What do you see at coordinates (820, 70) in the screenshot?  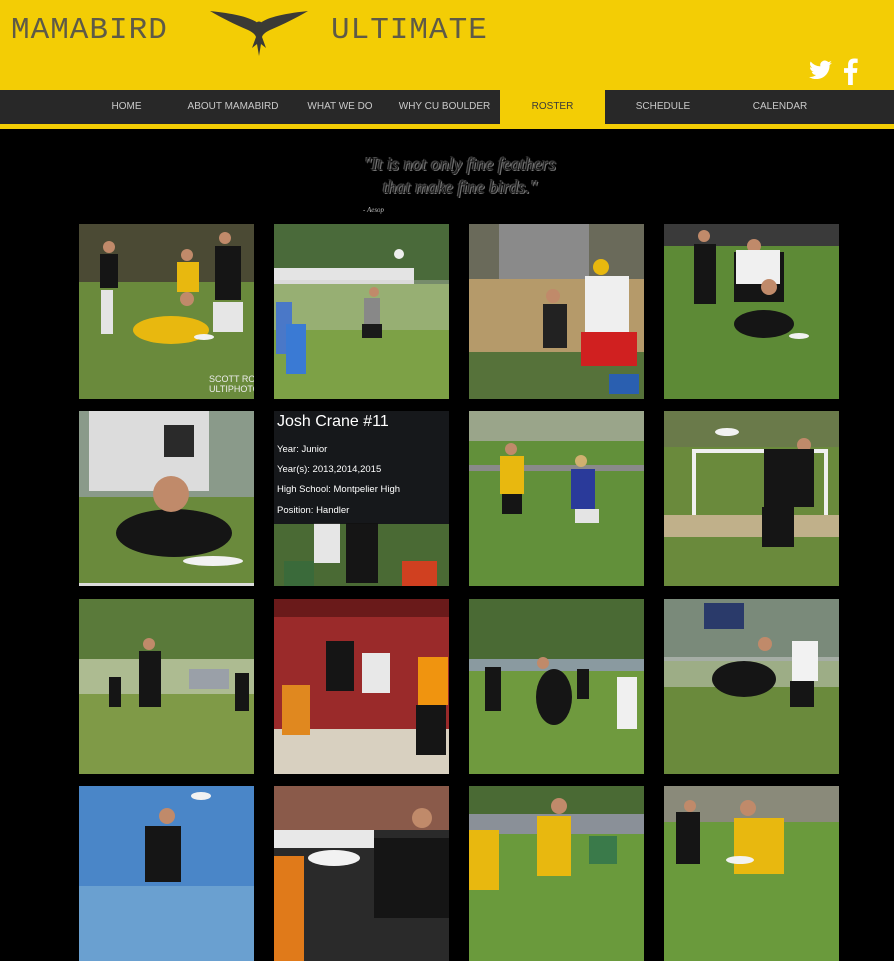 I see `twitter-icon` at bounding box center [820, 70].